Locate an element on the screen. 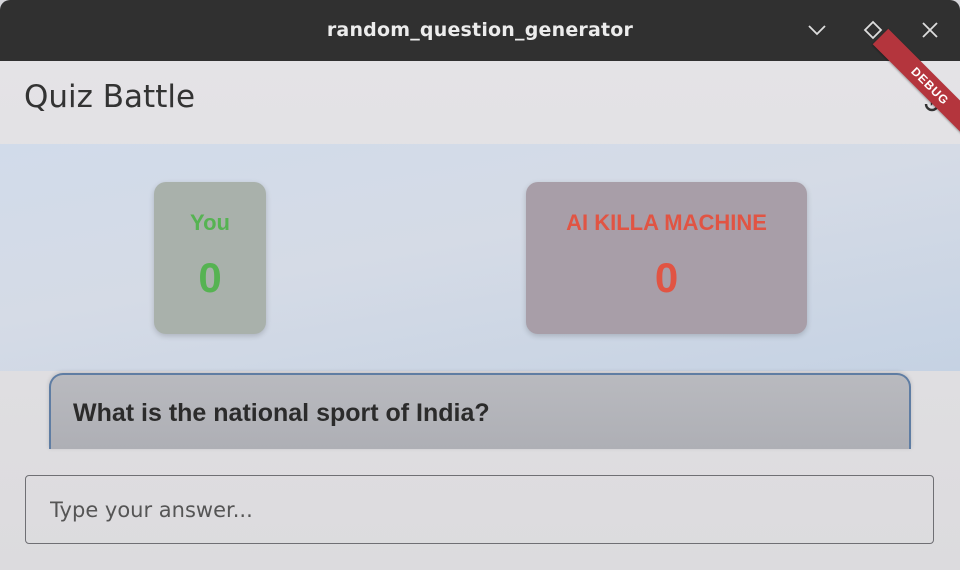 The image size is (960, 570). chevron-down-icon is located at coordinates (817, 30).